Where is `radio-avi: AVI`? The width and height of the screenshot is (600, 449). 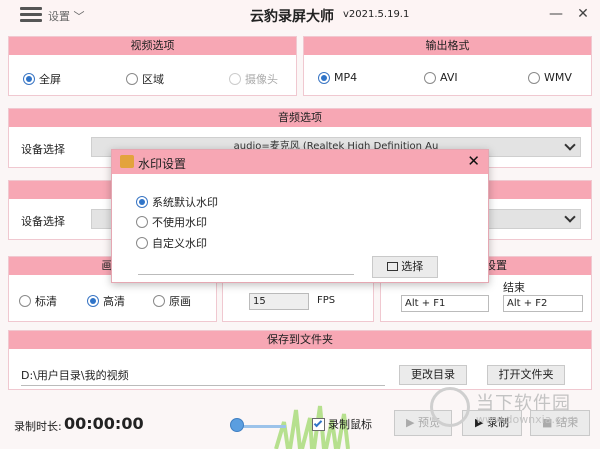
radio-avi: AVI is located at coordinates (441, 77).